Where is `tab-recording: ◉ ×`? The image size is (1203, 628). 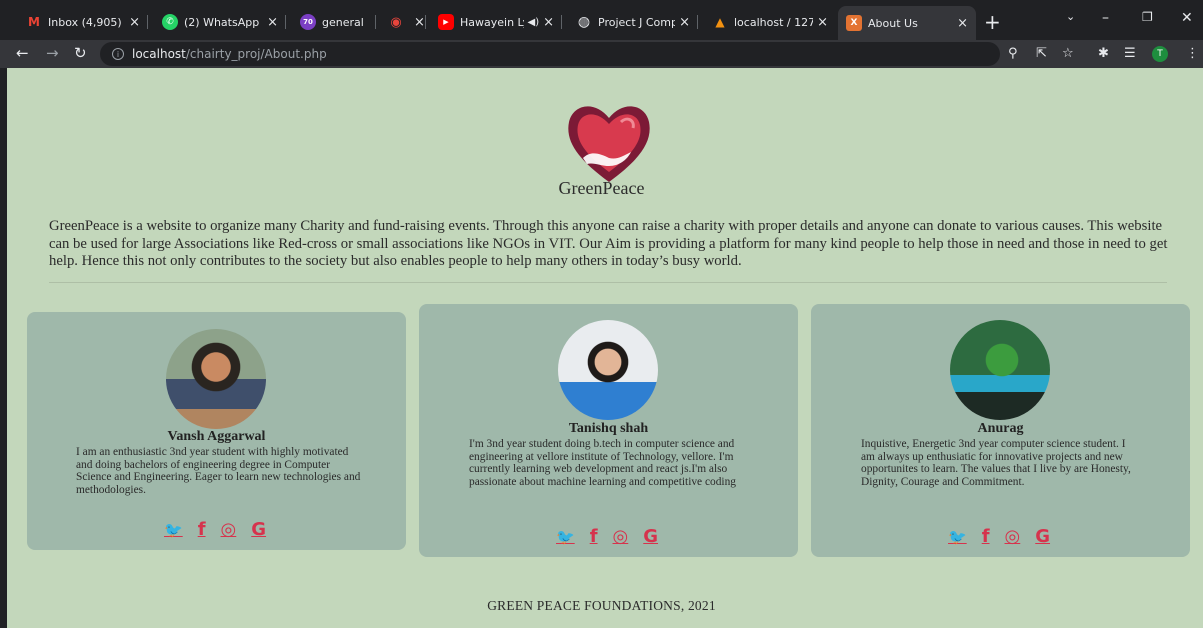
tab-recording: ◉ × is located at coordinates (403, 22).